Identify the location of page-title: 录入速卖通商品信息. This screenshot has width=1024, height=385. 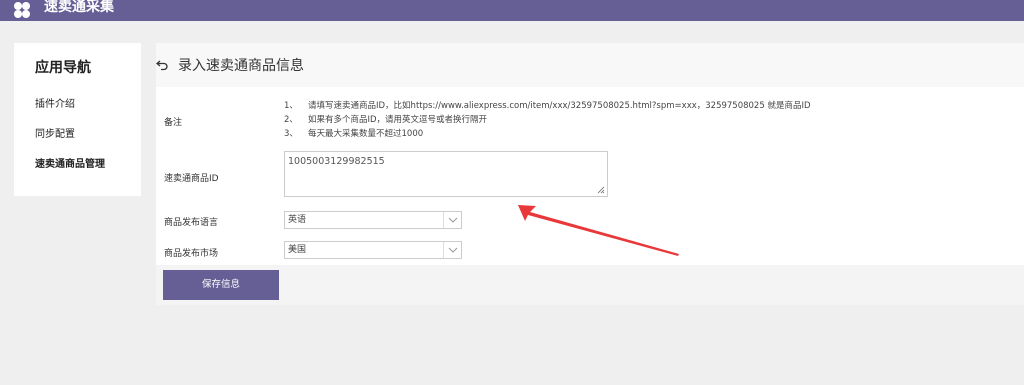
(241, 66).